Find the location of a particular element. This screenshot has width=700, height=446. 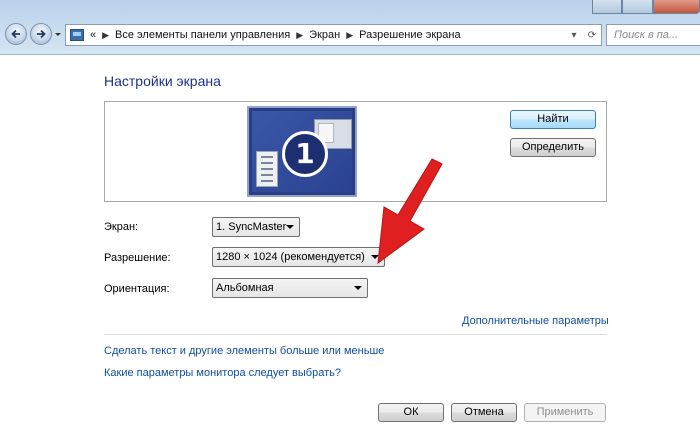

divider is located at coordinates (355, 334).